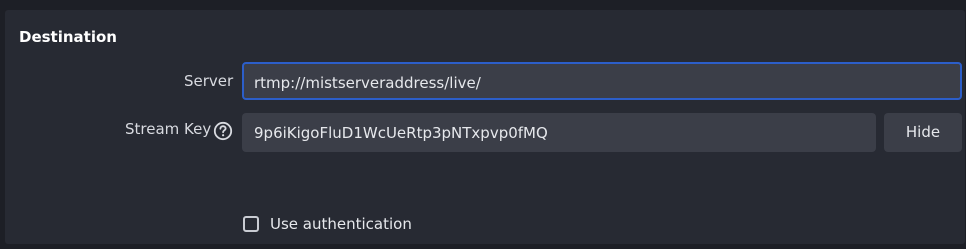 This screenshot has width=966, height=249. What do you see at coordinates (341, 224) in the screenshot?
I see `use-authentication-label: Use authentication` at bounding box center [341, 224].